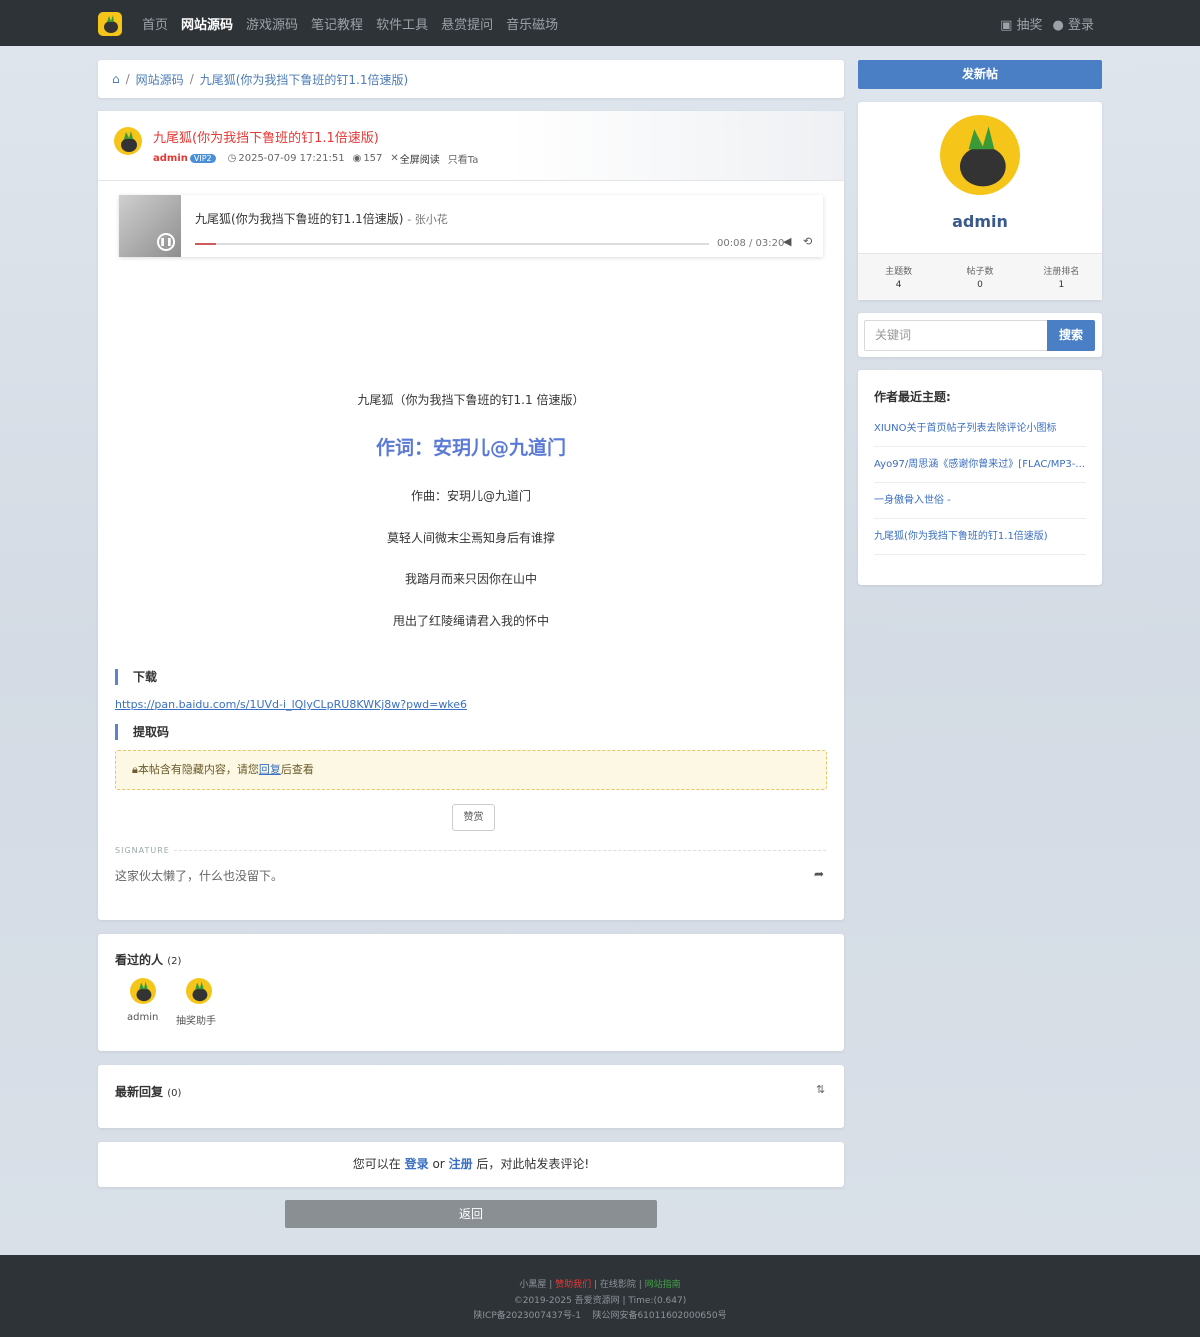 The image size is (1200, 1337). What do you see at coordinates (337, 23) in the screenshot?
I see `nav-notes: 笔记教程` at bounding box center [337, 23].